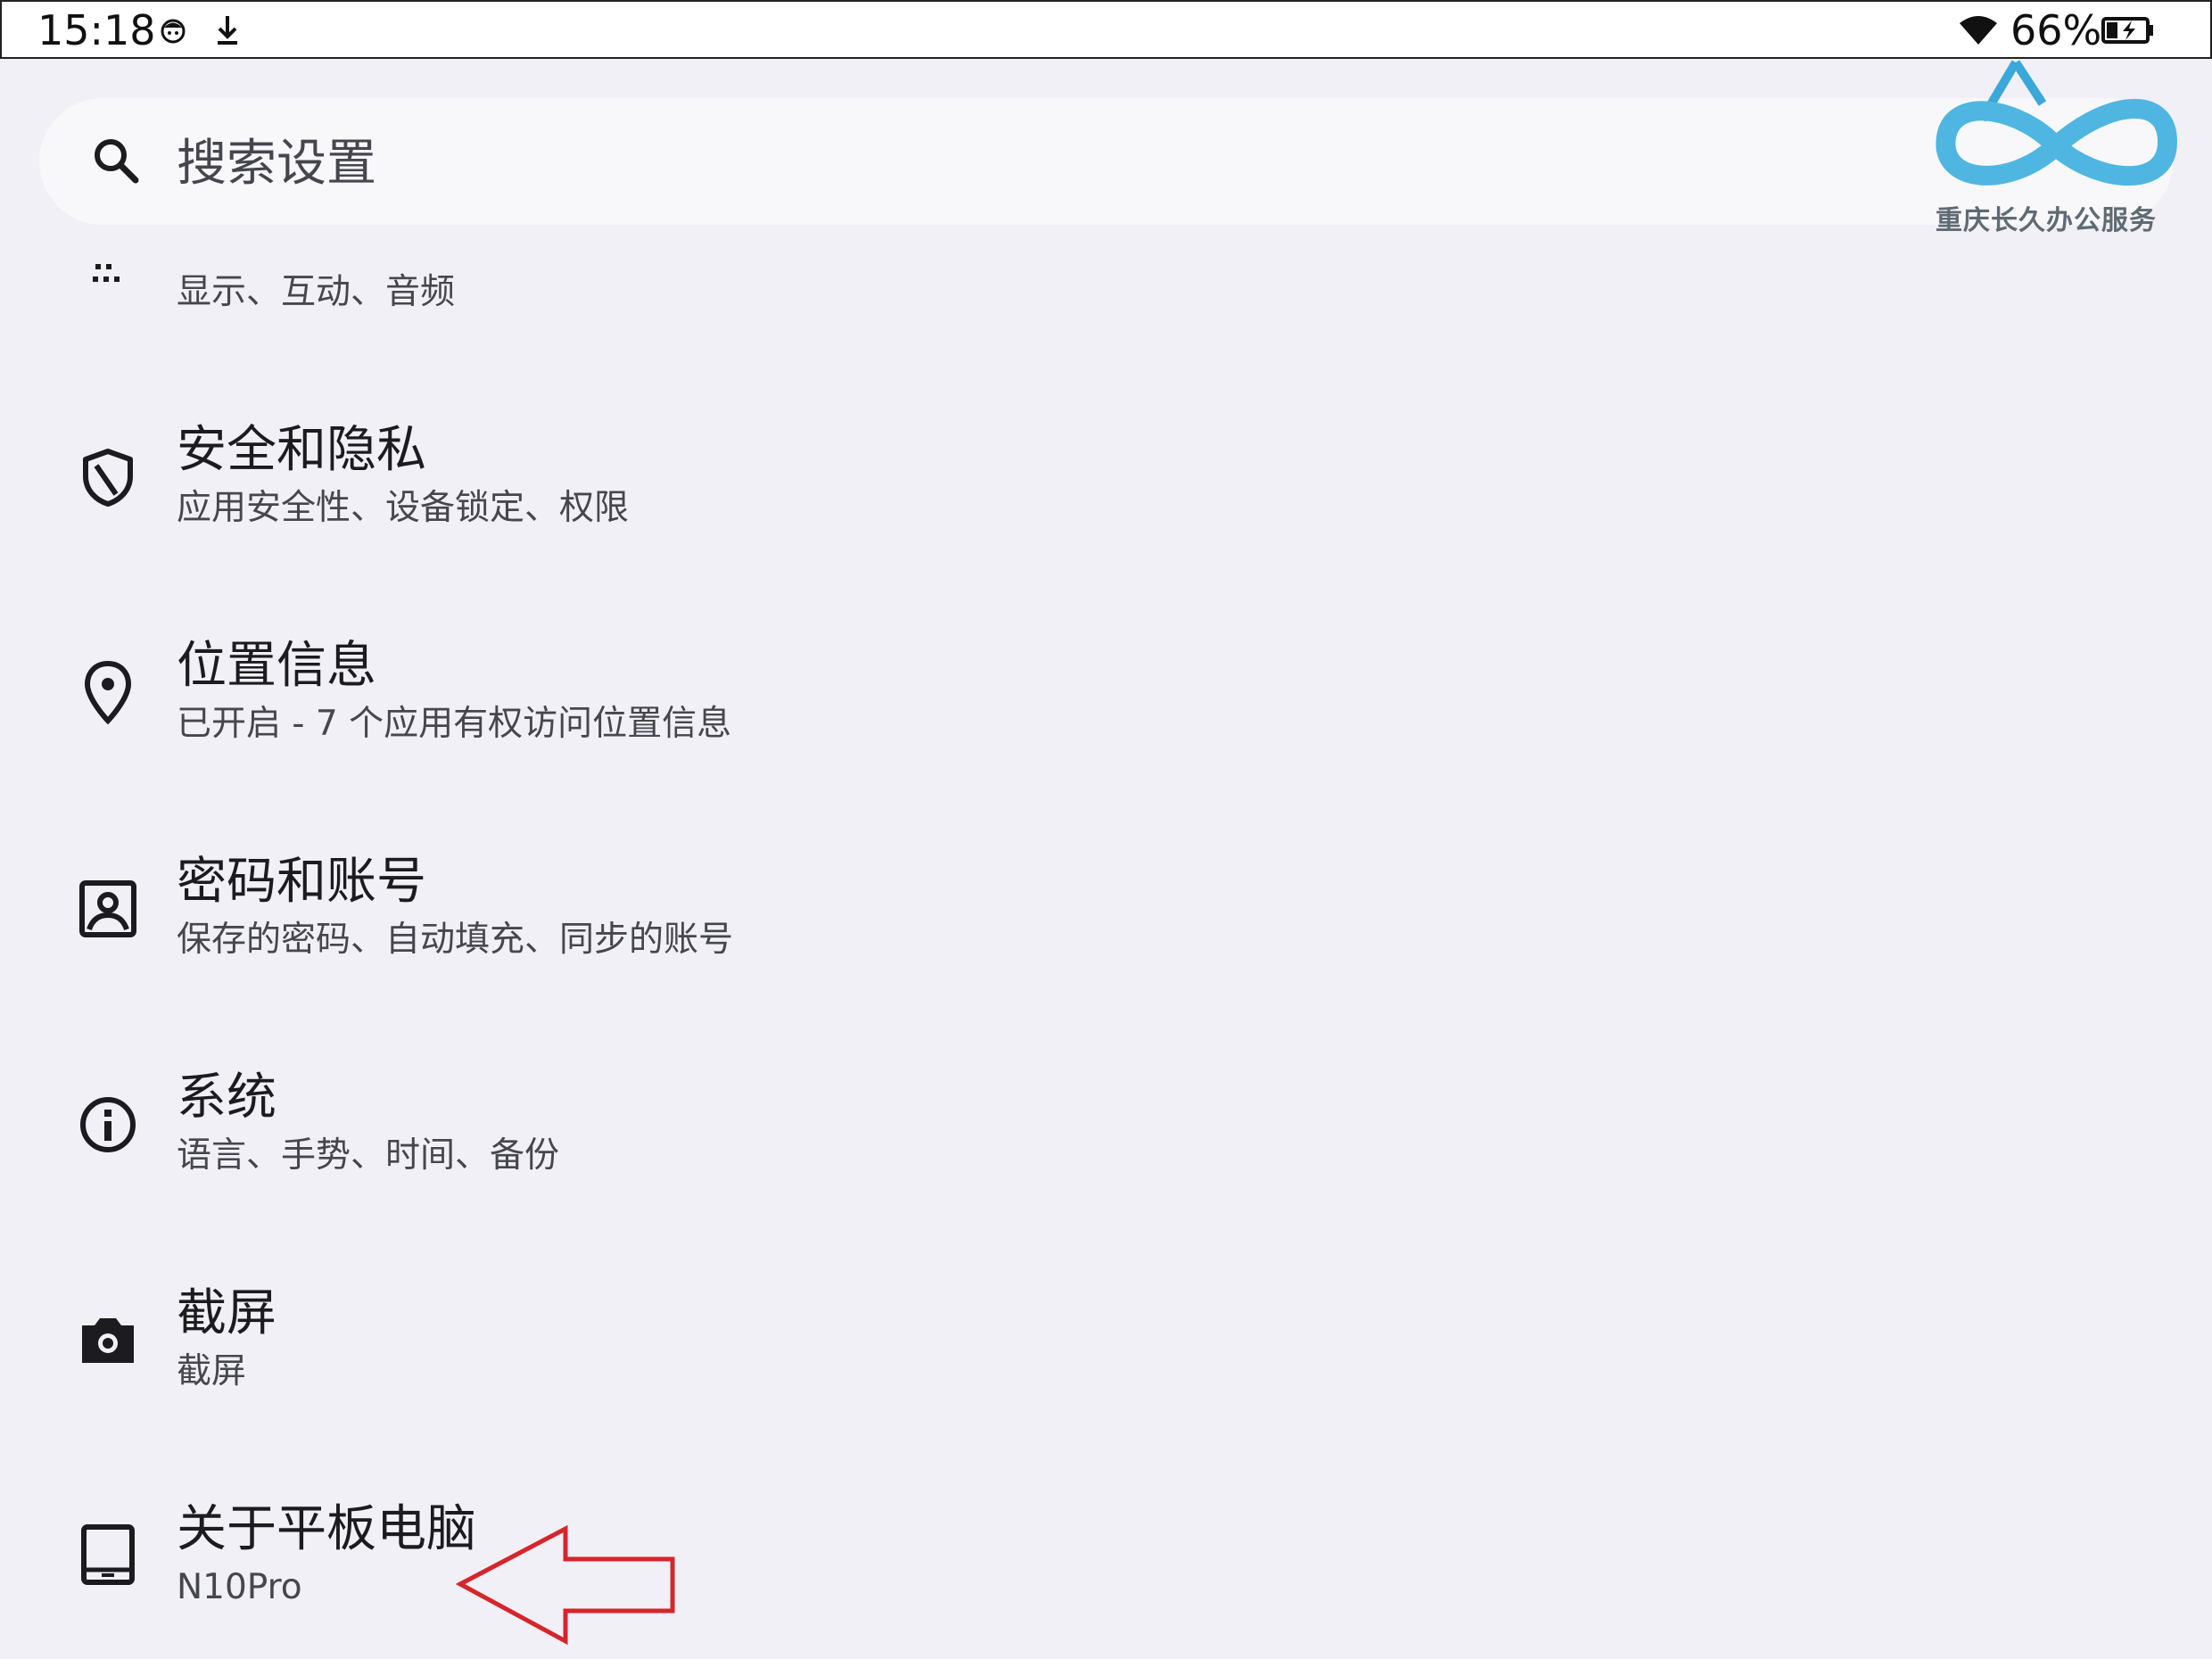 The image size is (2212, 1659). Describe the element at coordinates (2056, 30) in the screenshot. I see `battery-percent: 66%` at that location.